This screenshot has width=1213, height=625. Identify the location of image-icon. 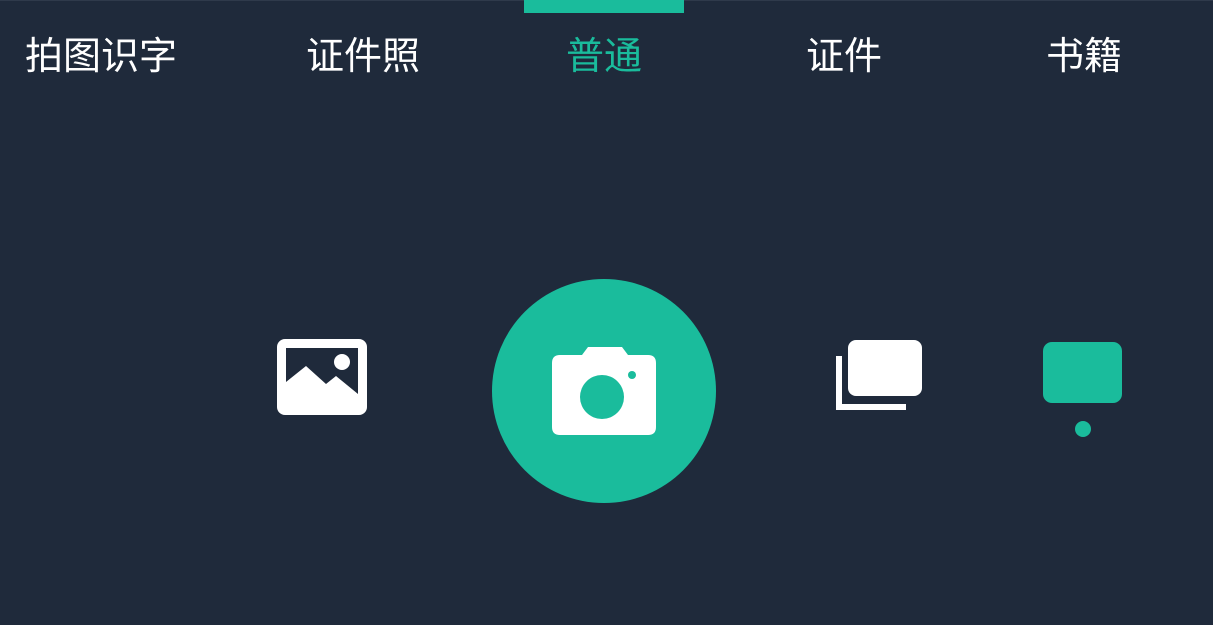
(322, 377).